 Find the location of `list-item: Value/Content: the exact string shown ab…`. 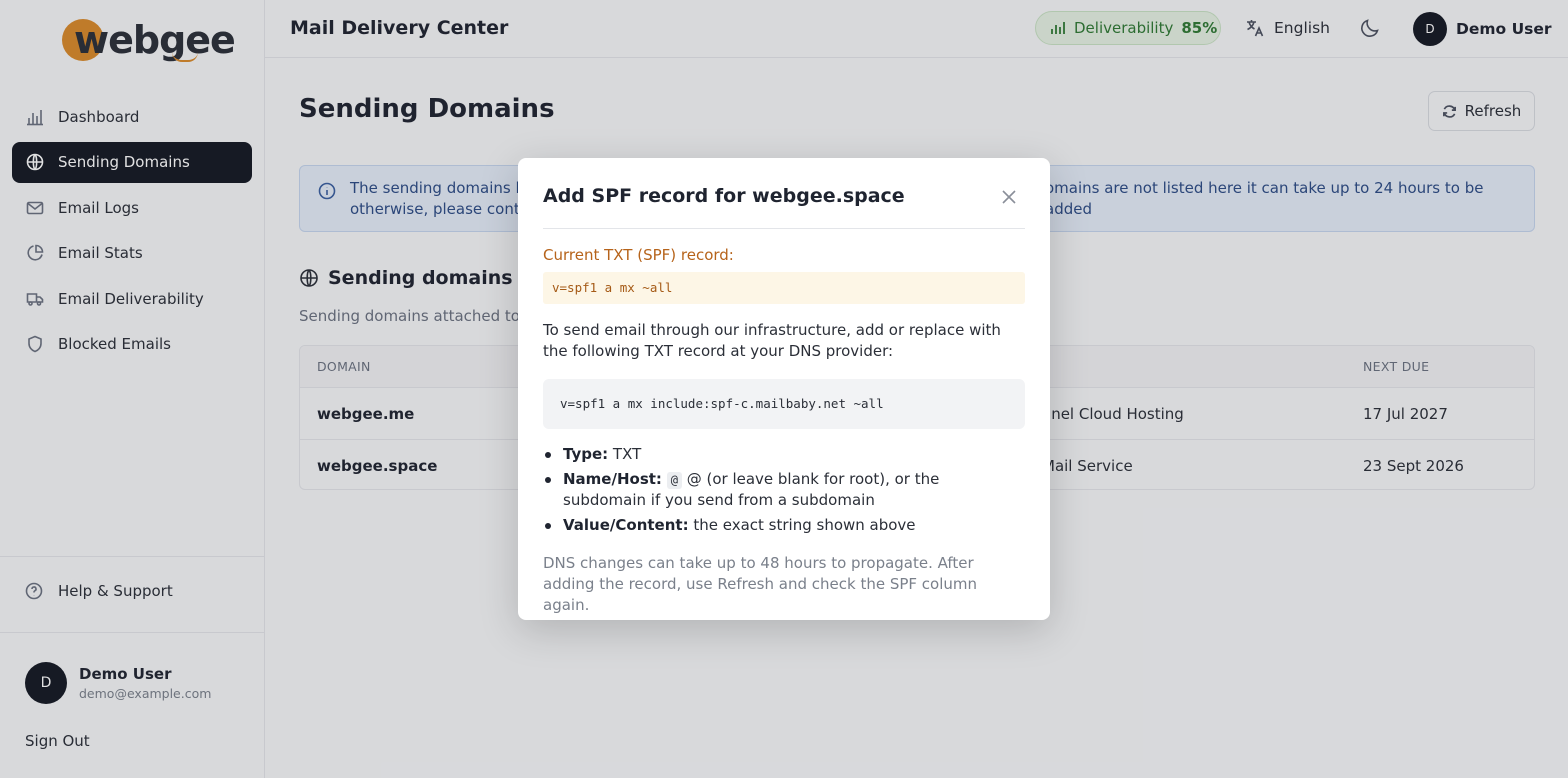

list-item: Value/Content: the exact string shown ab… is located at coordinates (784, 525).